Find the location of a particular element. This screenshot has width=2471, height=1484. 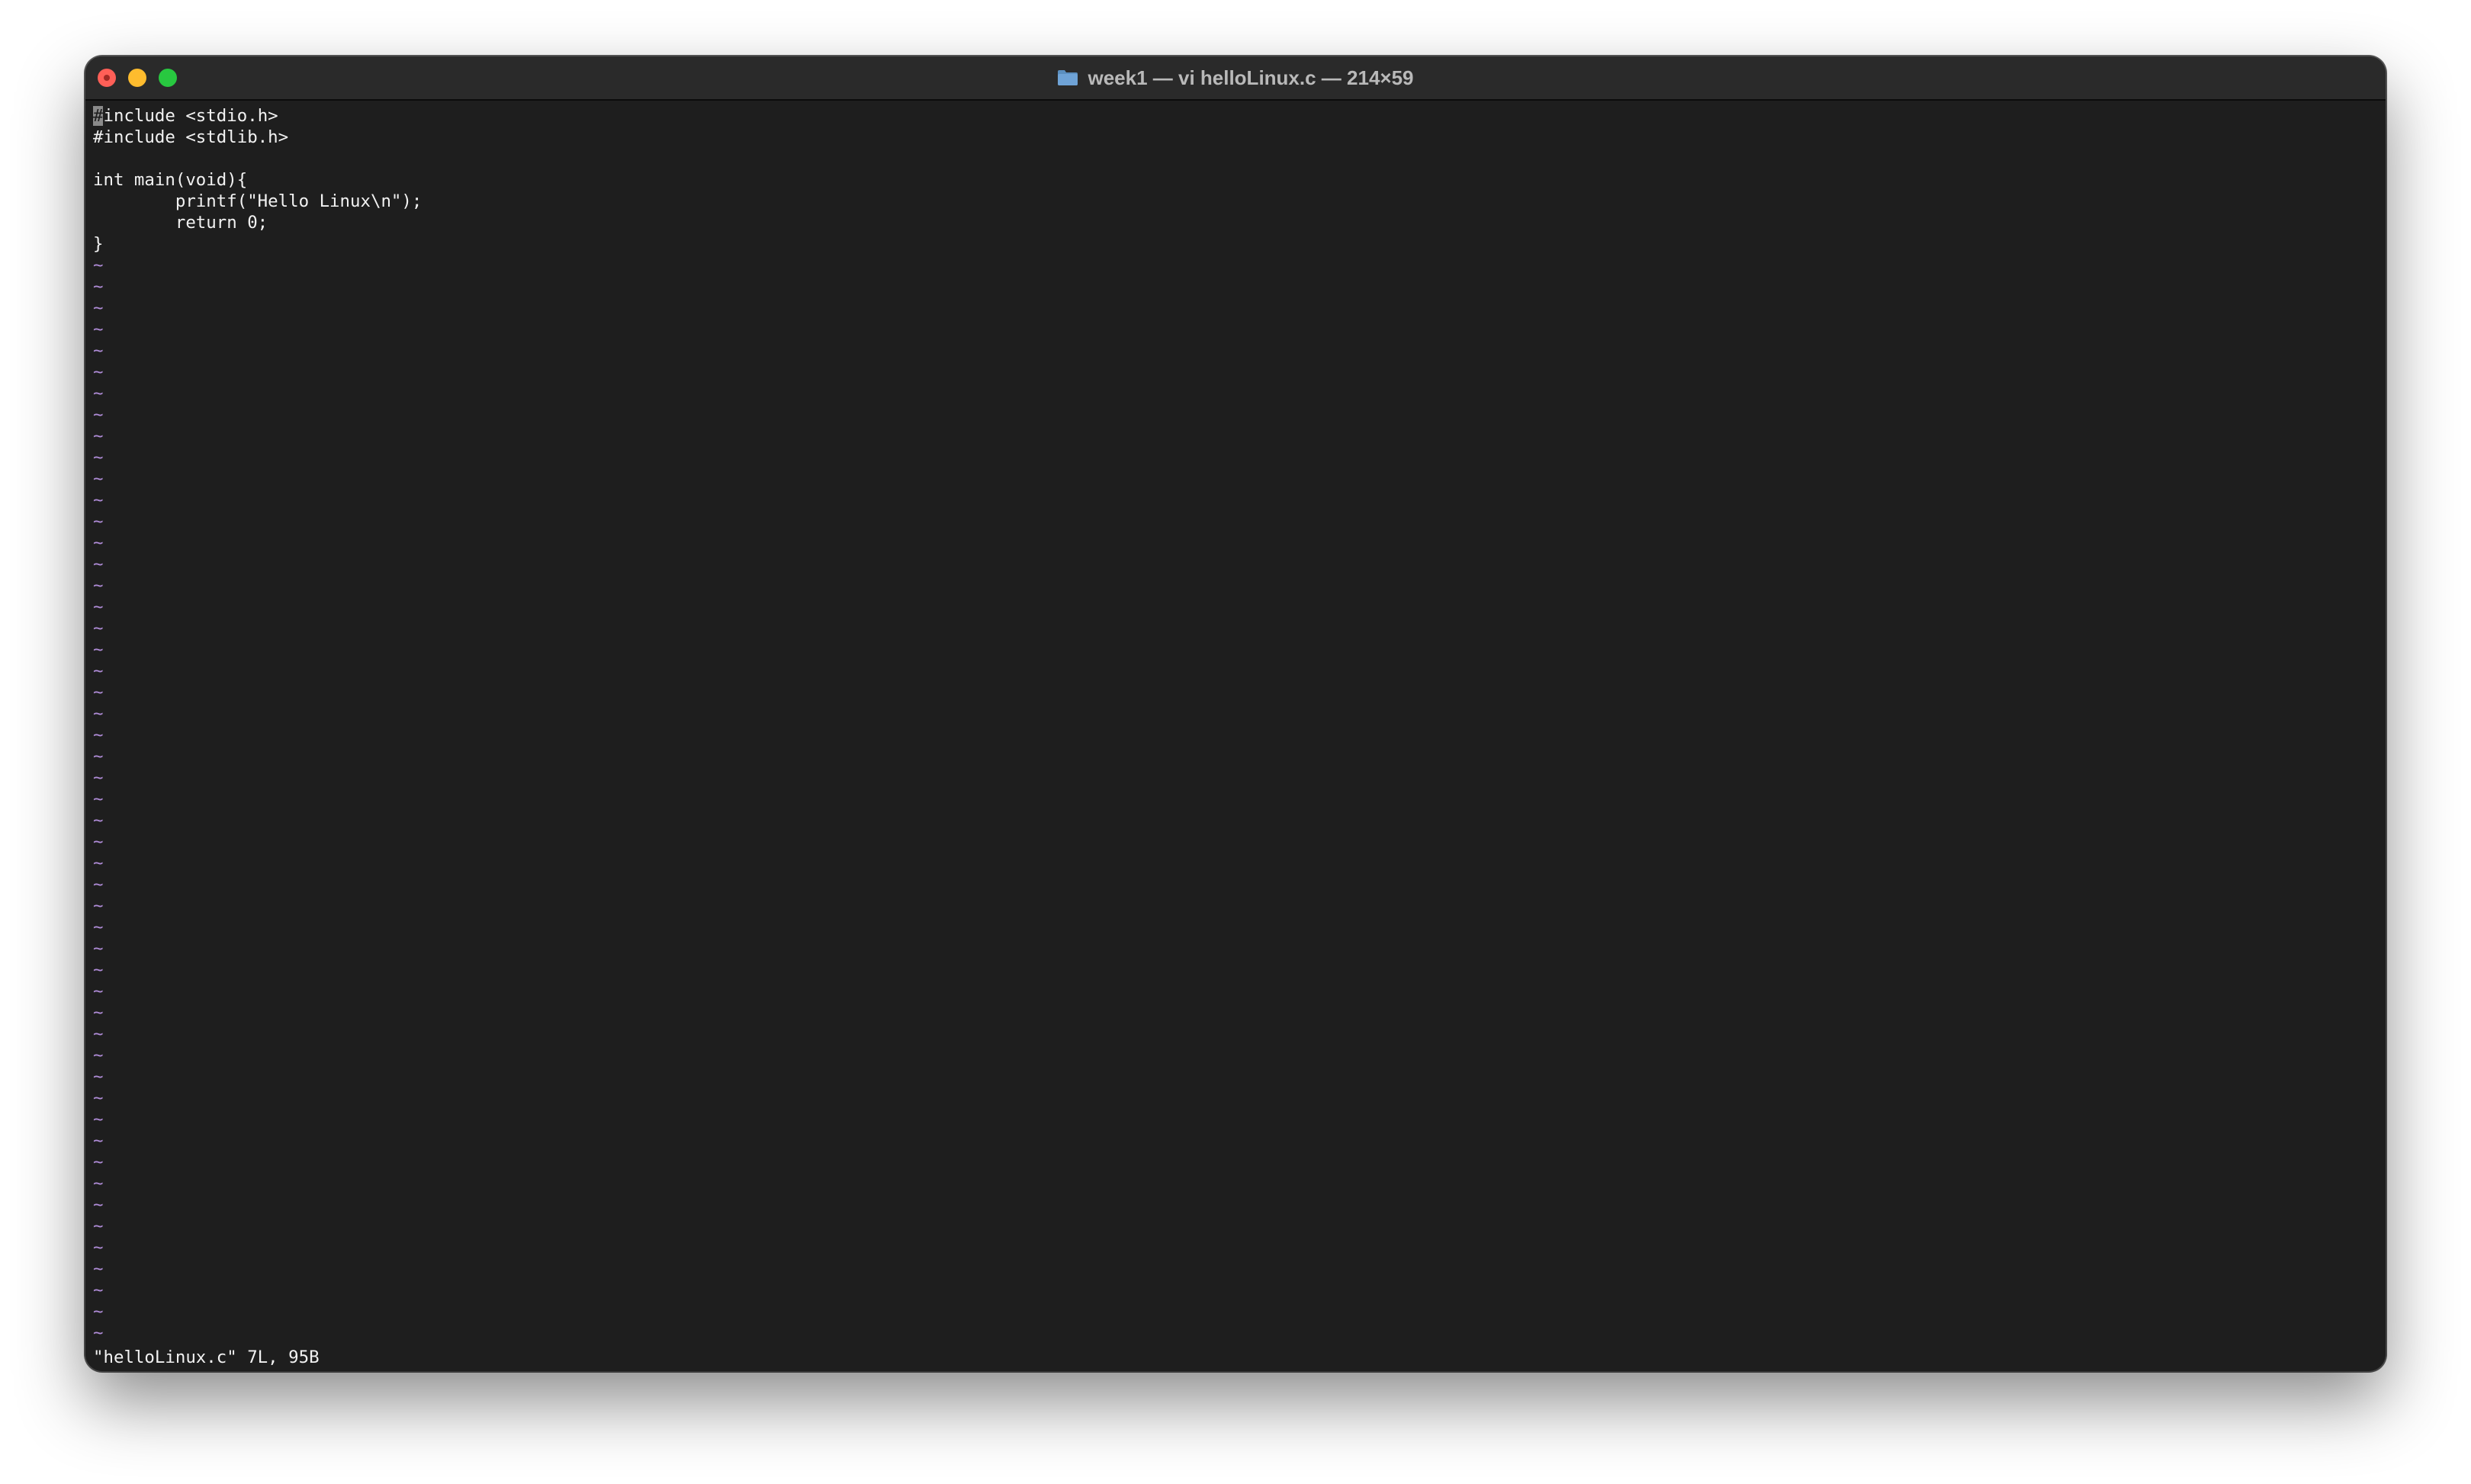

window-title-text: week1 — vi helloLinux.c — 214×59 is located at coordinates (1251, 77).